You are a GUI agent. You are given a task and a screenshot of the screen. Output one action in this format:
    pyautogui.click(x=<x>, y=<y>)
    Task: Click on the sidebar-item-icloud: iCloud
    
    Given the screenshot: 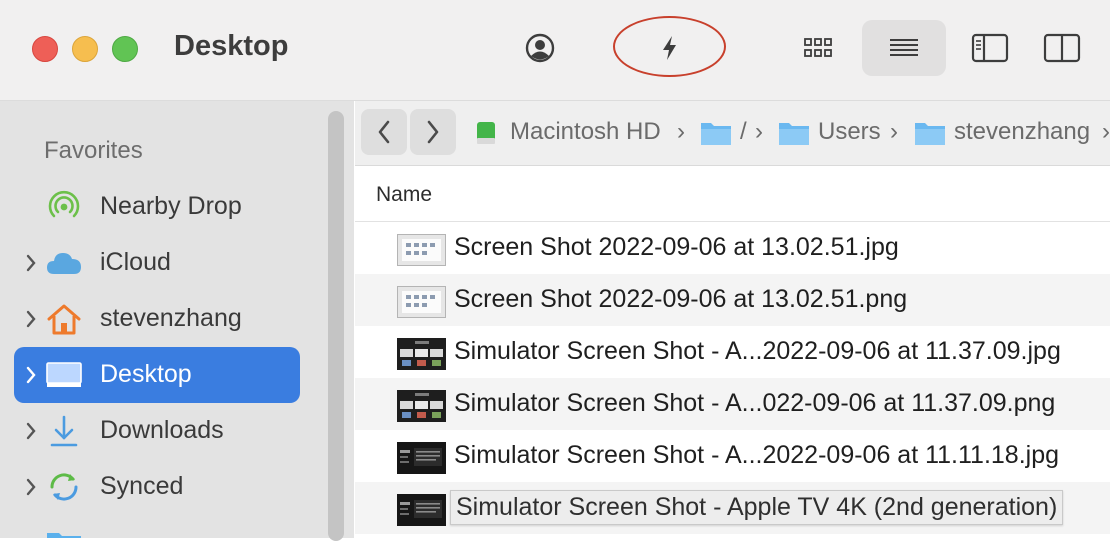 What is the action you would take?
    pyautogui.click(x=157, y=263)
    